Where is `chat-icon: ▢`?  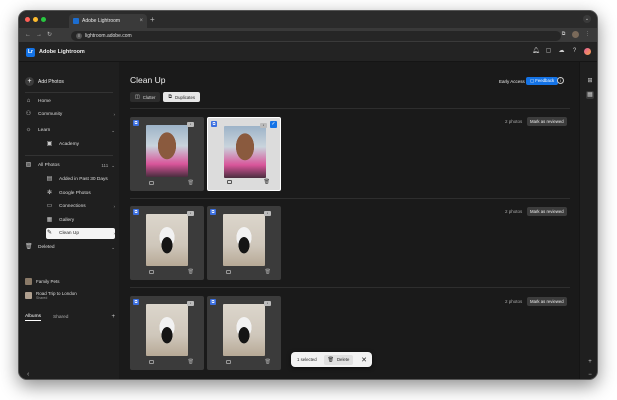
chat-icon: ▢ is located at coordinates (548, 51).